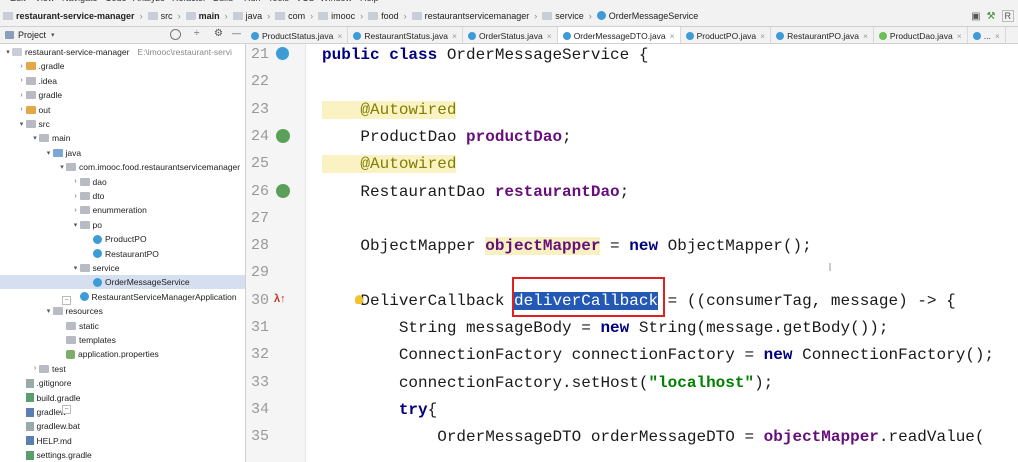 Image resolution: width=1018 pixels, height=462 pixels. What do you see at coordinates (648, 16) in the screenshot?
I see `breadcrumb-item: OrderMessageService` at bounding box center [648, 16].